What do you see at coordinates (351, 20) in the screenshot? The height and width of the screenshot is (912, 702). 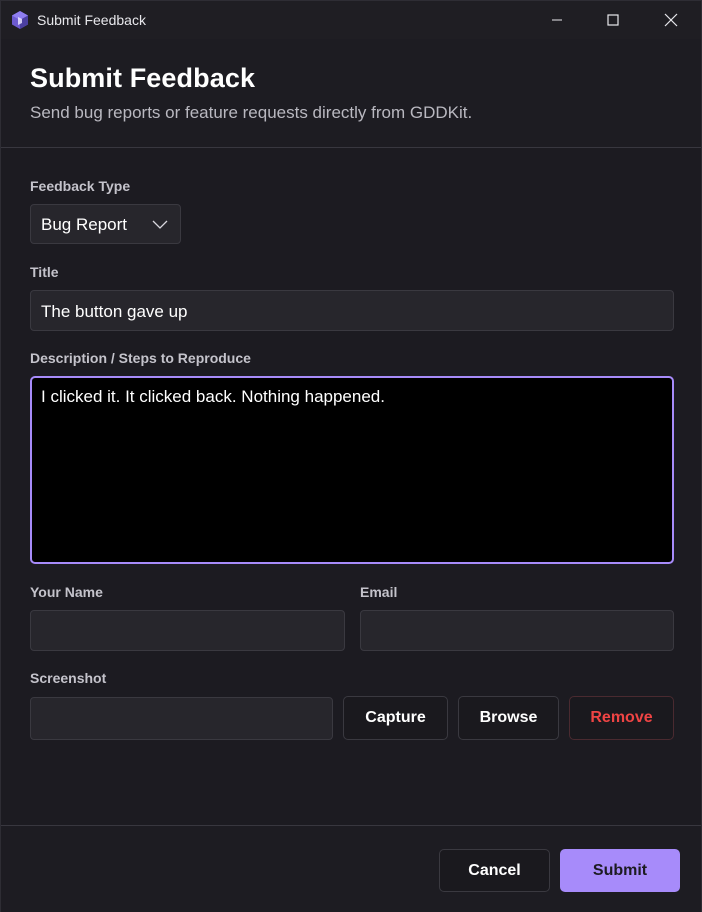 I see `title-bar: Submit Feedback` at bounding box center [351, 20].